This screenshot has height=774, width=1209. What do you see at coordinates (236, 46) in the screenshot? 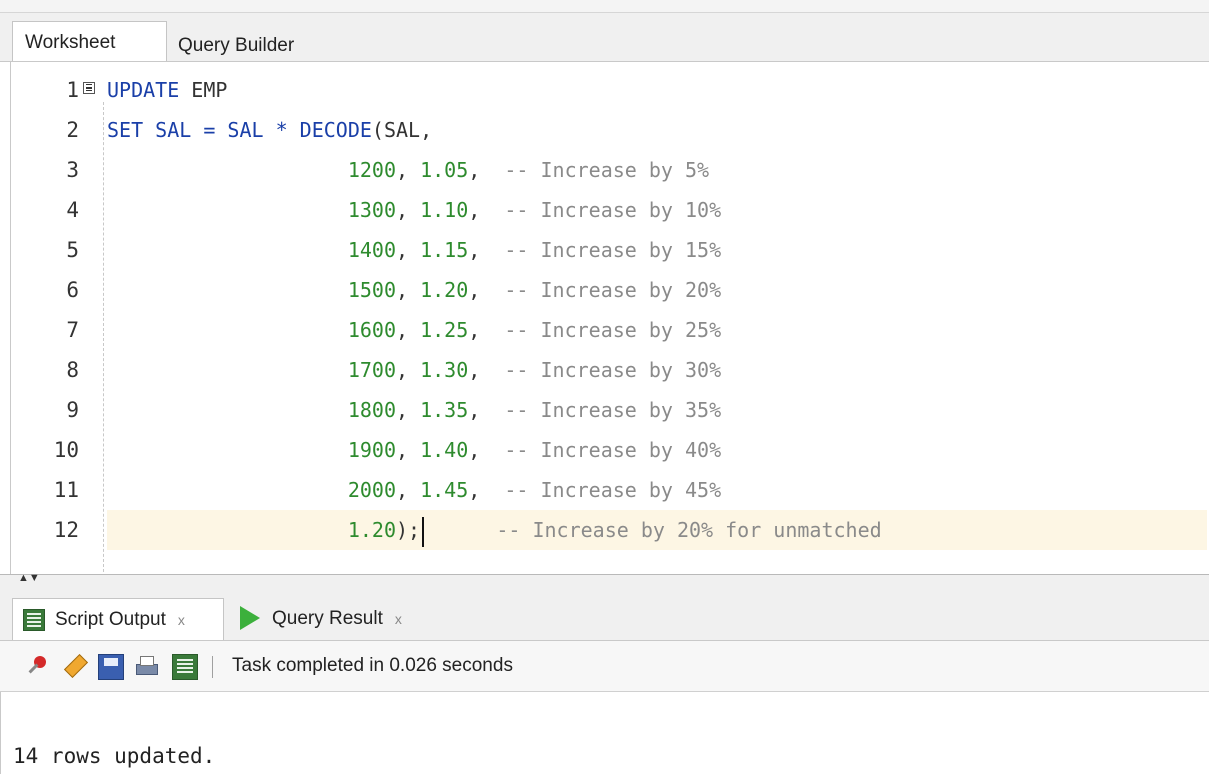
I see `tab-query-builder: Query Builder` at bounding box center [236, 46].